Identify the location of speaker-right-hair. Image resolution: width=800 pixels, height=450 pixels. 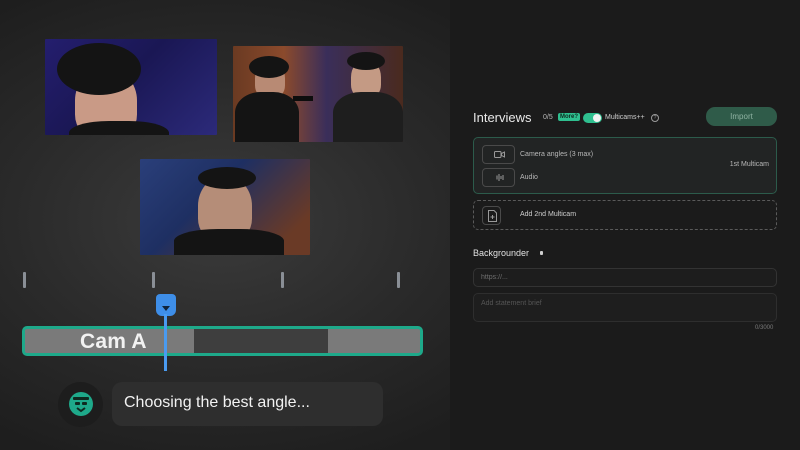
(366, 61).